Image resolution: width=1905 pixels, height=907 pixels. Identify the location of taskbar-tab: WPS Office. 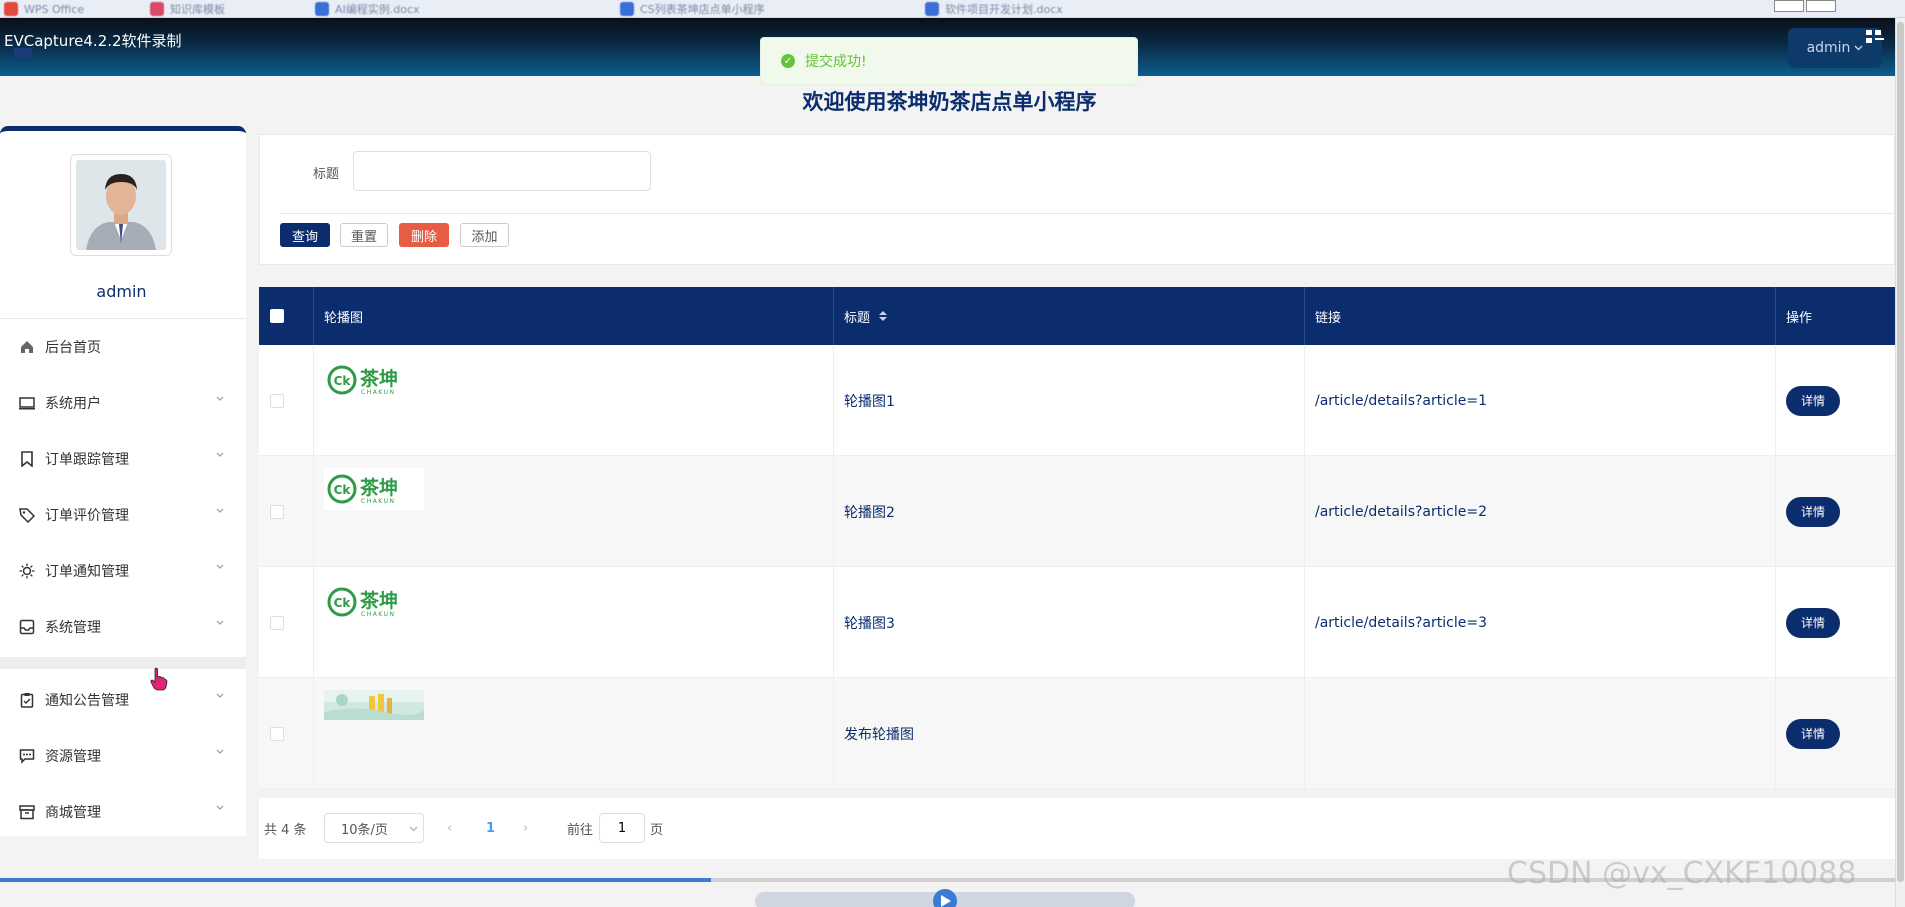
(44, 9).